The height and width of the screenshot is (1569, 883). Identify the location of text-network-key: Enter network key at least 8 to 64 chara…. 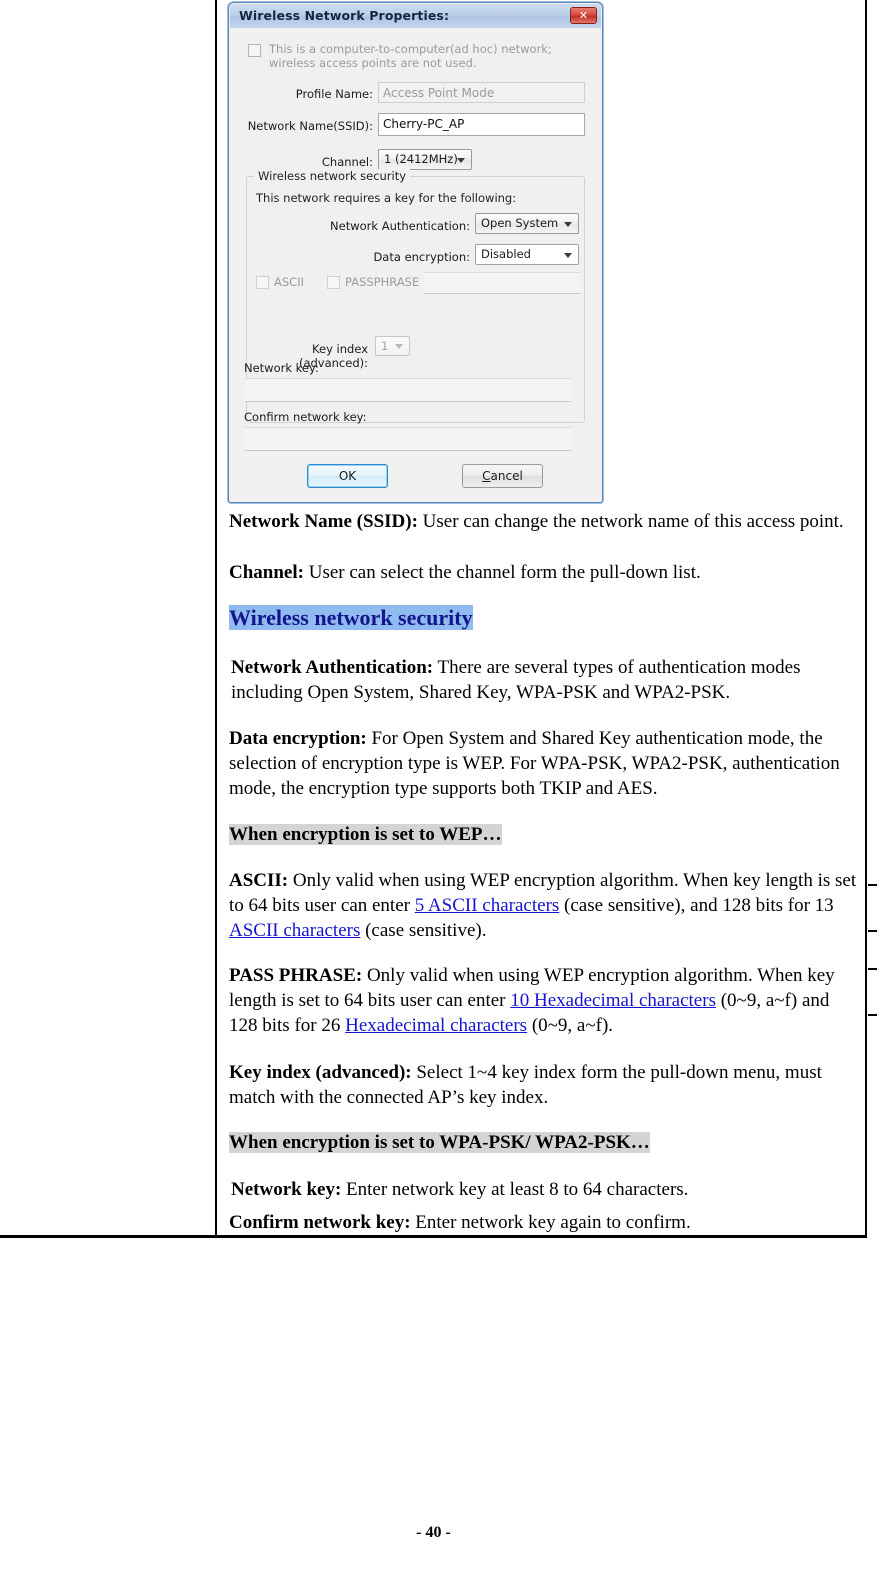
(515, 1189).